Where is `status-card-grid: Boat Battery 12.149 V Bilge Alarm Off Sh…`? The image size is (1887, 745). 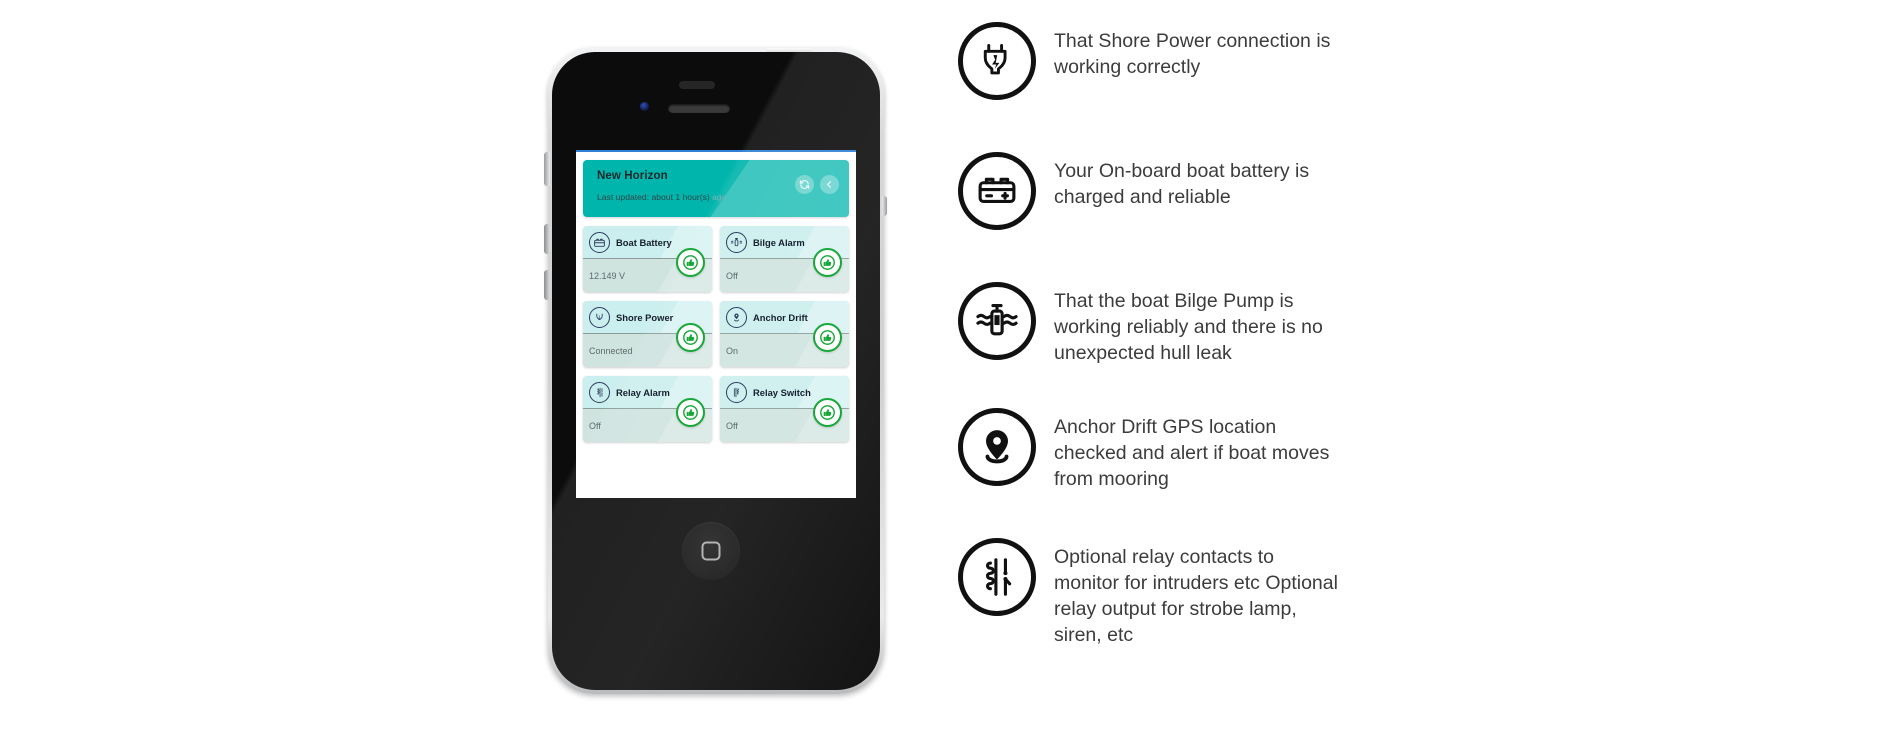
status-card-grid: Boat Battery 12.149 V Bilge Alarm Off Sh… is located at coordinates (716, 334).